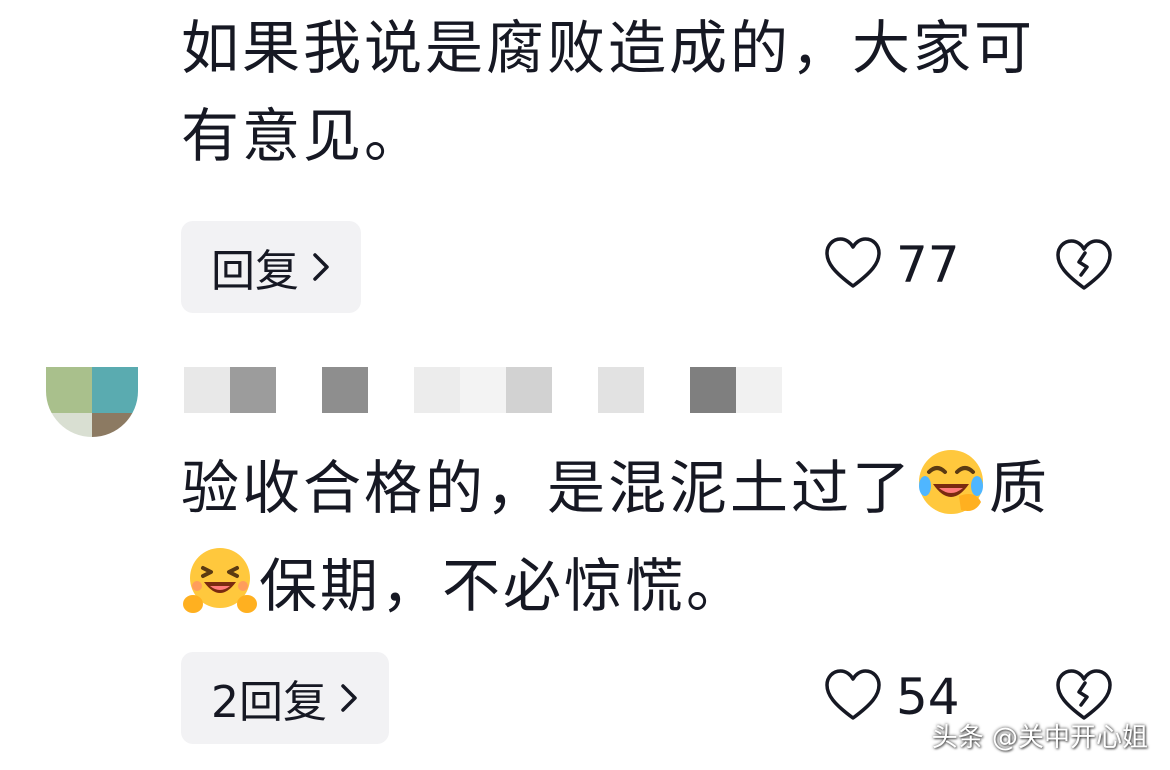  Describe the element at coordinates (547, 488) in the screenshot. I see `comment-text-part-1: 验收合格的，是混泥土过了` at that location.